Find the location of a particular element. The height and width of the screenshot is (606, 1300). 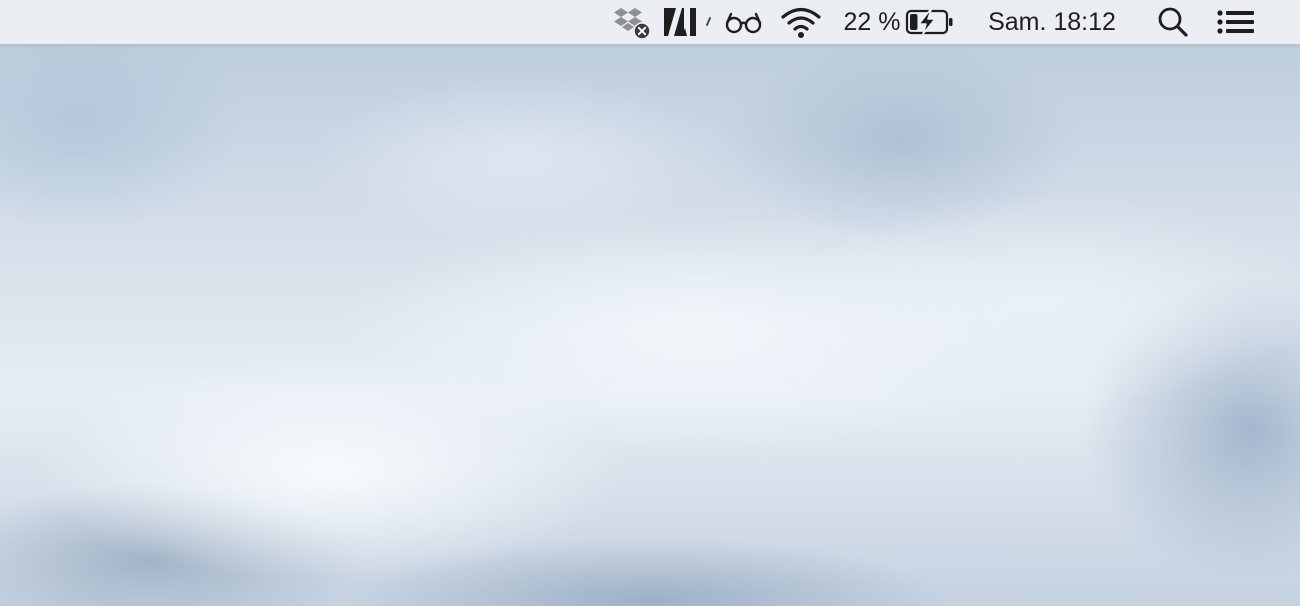

dropbox-menu-extra is located at coordinates (632, 22).